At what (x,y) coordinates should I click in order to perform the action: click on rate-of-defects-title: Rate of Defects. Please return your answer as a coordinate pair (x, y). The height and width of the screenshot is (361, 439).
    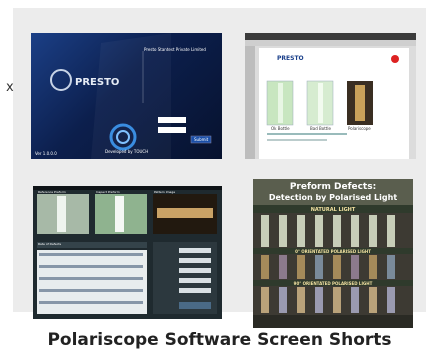
    Looking at the image, I should click on (50, 244).